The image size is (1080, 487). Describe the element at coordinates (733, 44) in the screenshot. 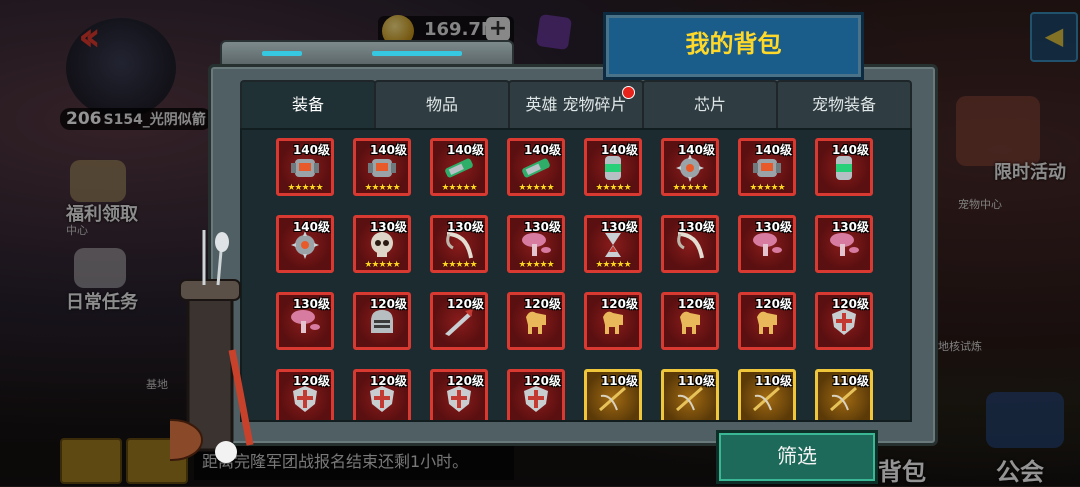

I see `panel-title: 我的背包` at that location.